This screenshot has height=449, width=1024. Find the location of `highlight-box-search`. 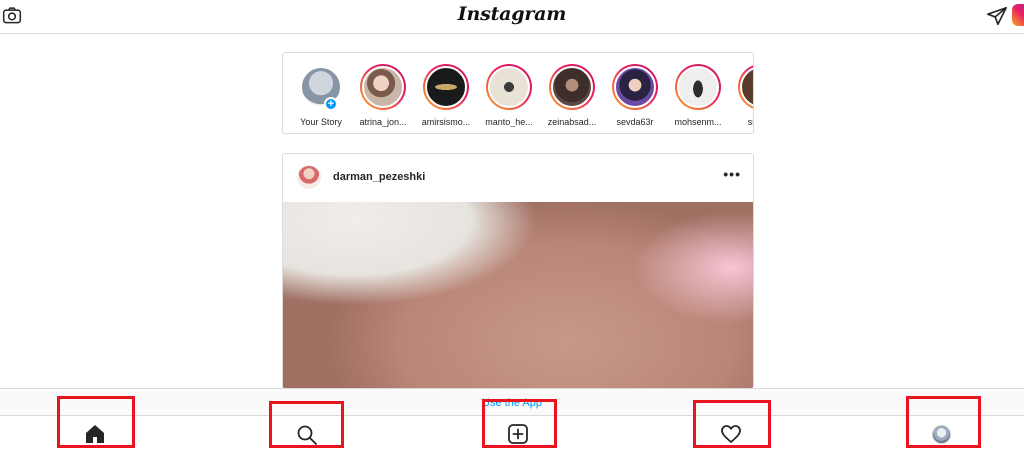

highlight-box-search is located at coordinates (306, 424).